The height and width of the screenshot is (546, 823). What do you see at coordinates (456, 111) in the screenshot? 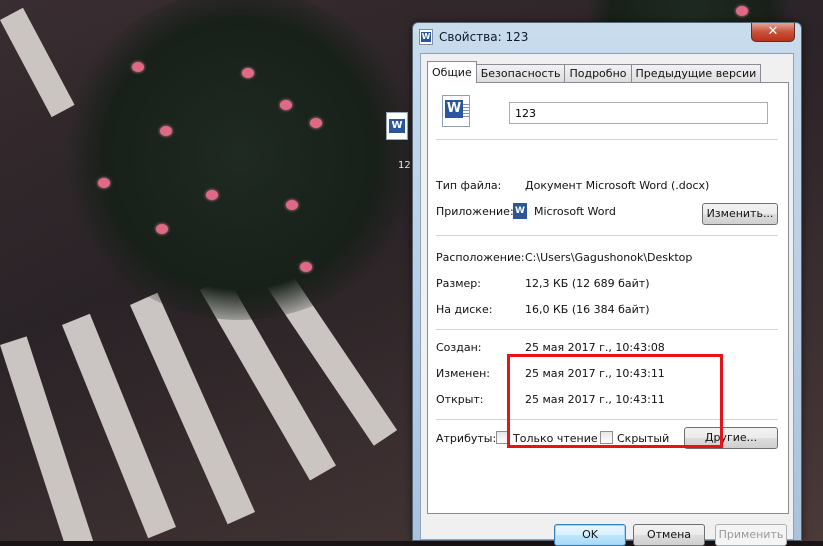
I see `word-document-icon: W` at bounding box center [456, 111].